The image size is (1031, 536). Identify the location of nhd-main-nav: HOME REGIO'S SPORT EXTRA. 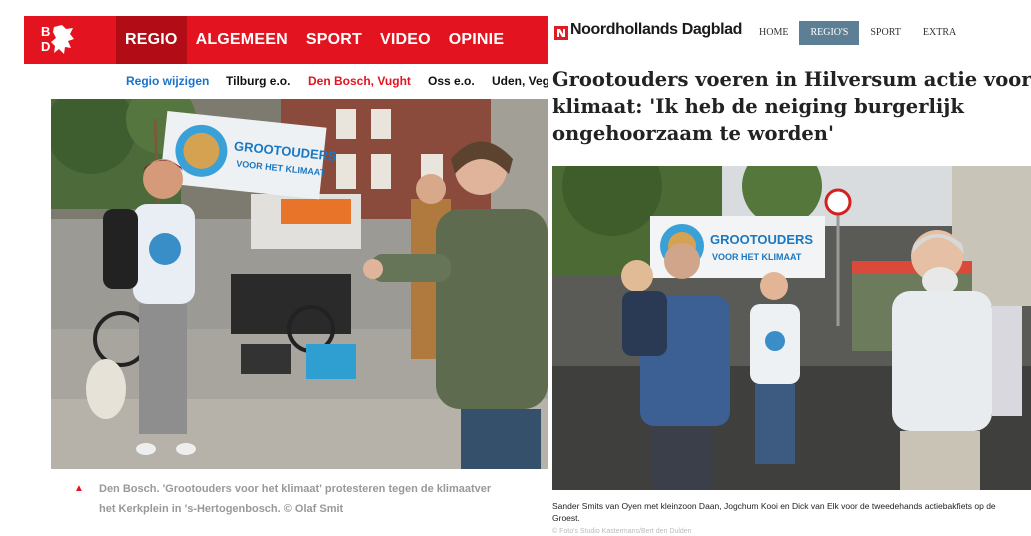
(857, 33).